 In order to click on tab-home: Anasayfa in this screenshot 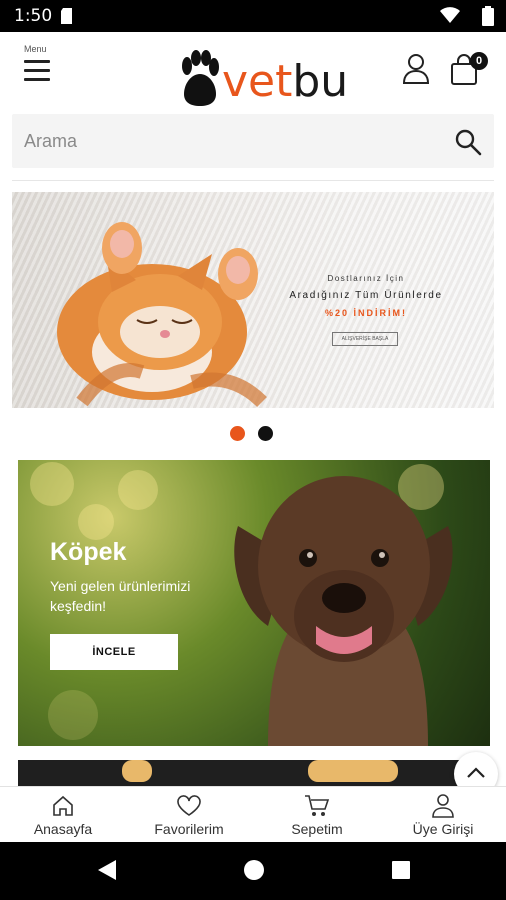, I will do `click(63, 817)`.